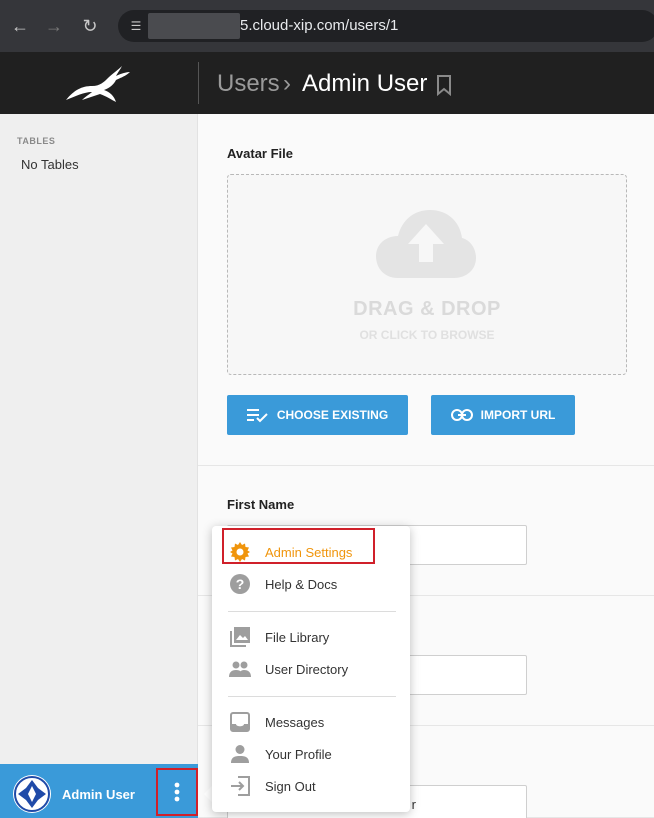  I want to click on menu-item-label: Messages, so click(295, 722).